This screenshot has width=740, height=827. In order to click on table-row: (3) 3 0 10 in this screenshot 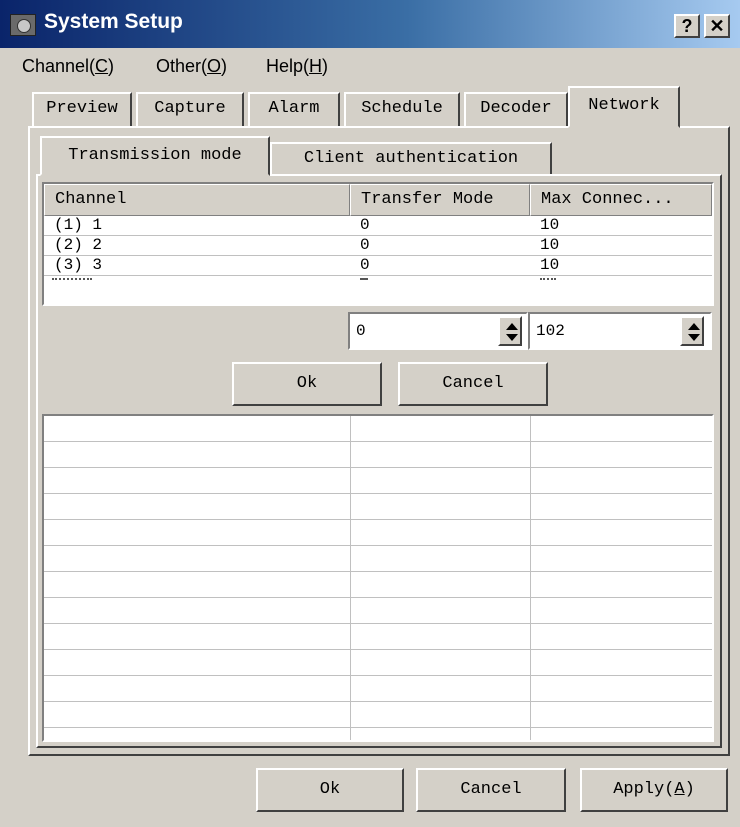, I will do `click(378, 266)`.